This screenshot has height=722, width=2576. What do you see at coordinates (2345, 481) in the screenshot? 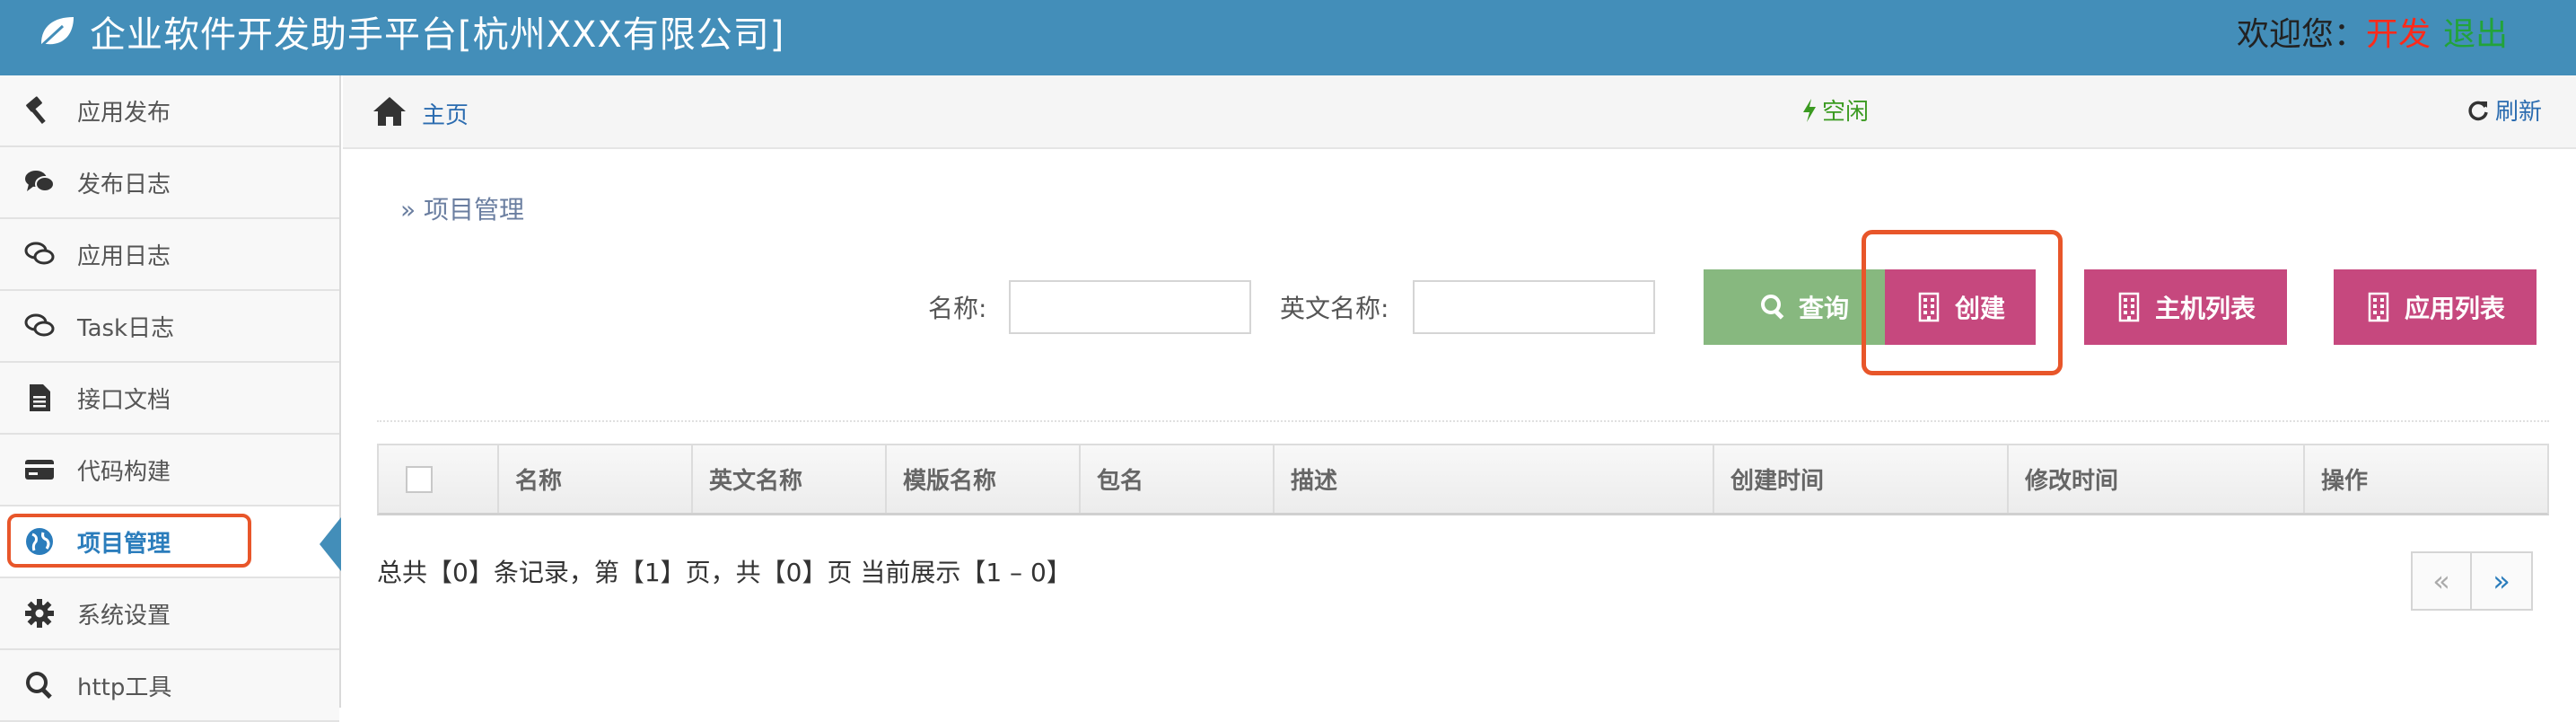
I see `column-header-actions: 操作` at bounding box center [2345, 481].